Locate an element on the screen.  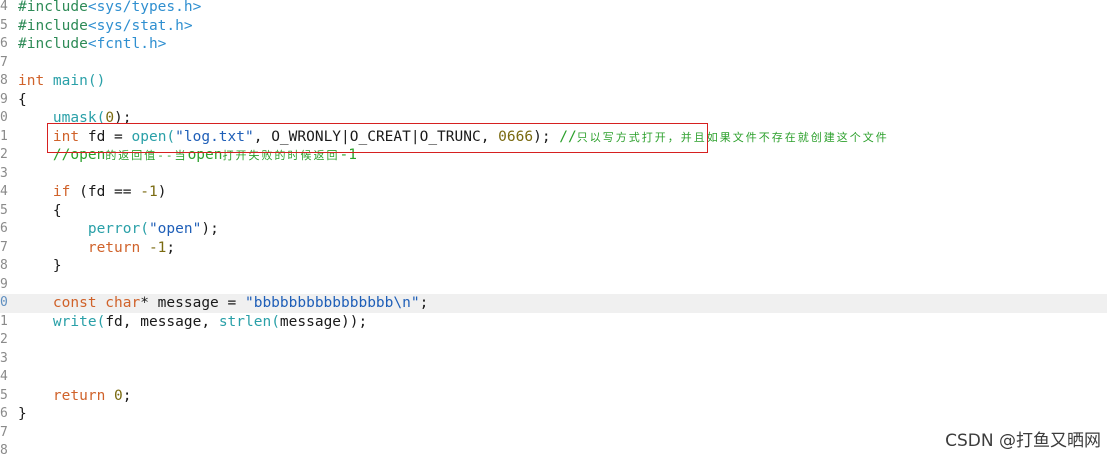
code-line: 8 } is located at coordinates (553, 266).